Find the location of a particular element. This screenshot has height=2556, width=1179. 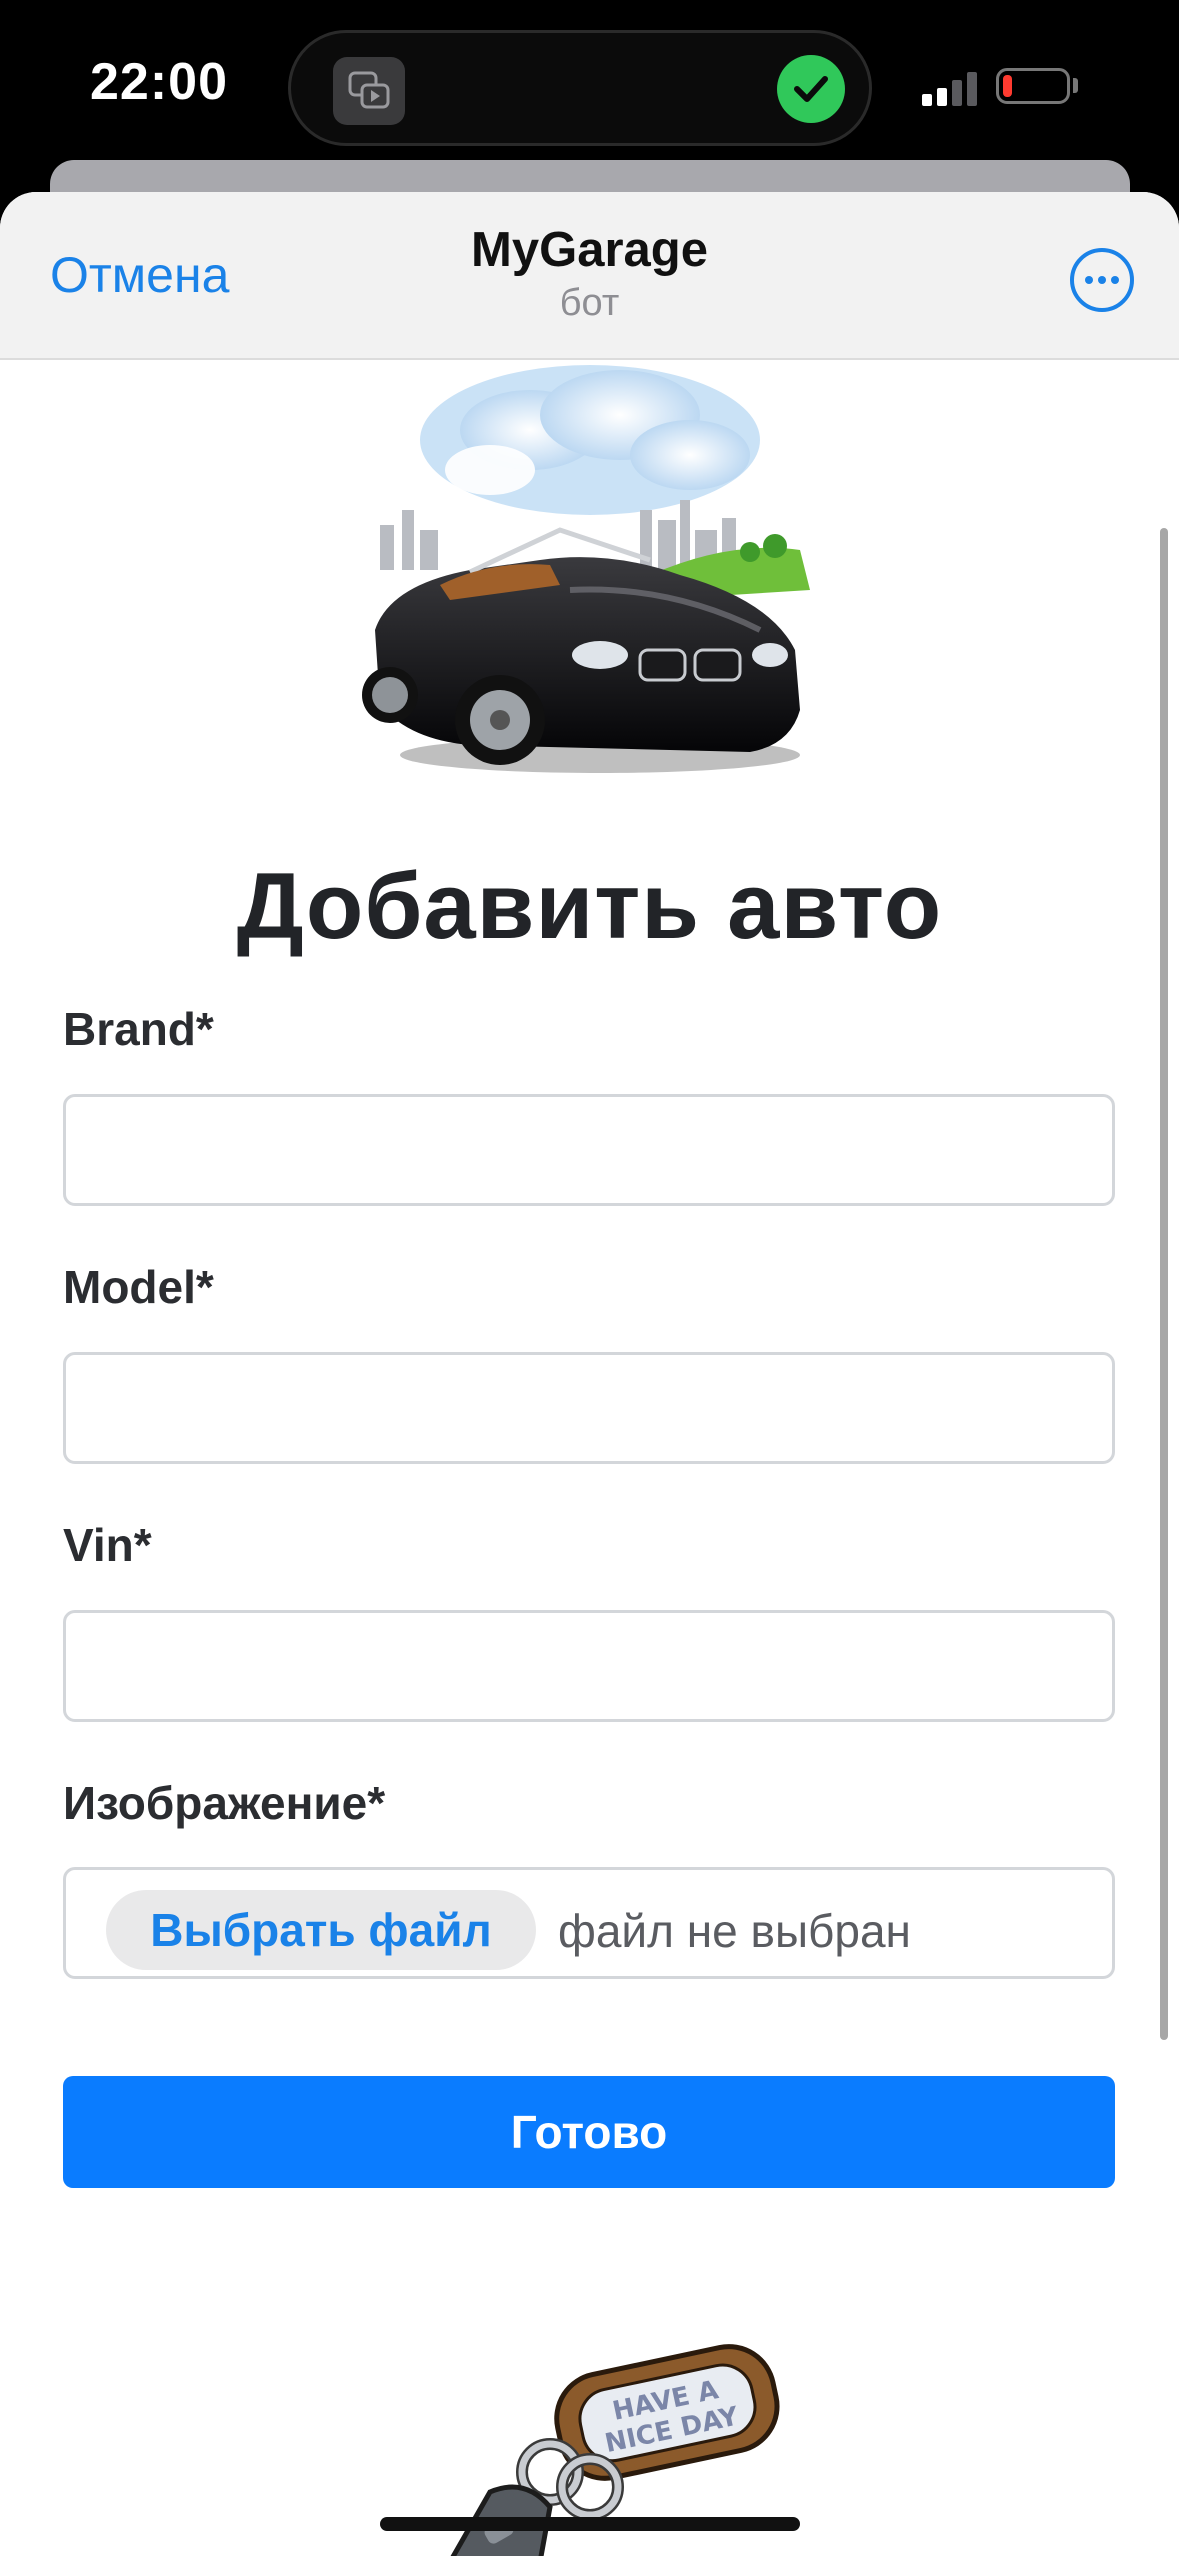

image-file-input: Выбрать файл файл не выбран is located at coordinates (589, 1923).